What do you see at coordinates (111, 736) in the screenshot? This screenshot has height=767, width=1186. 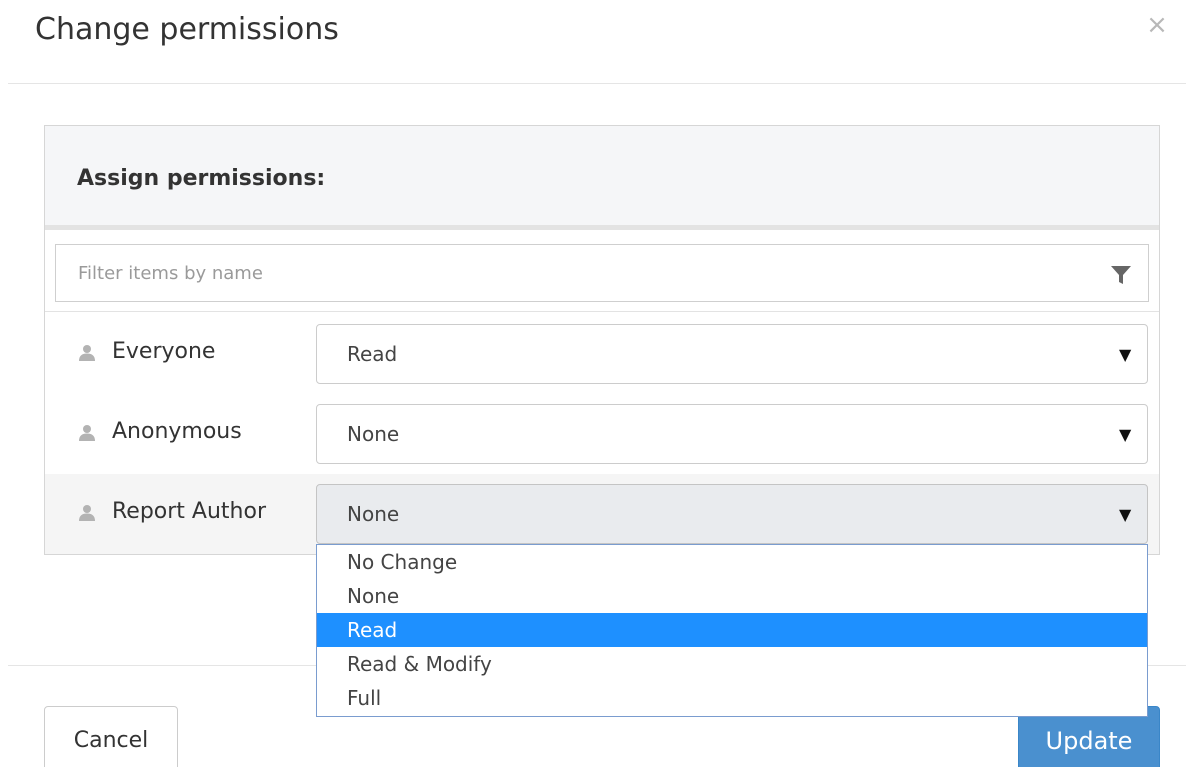 I see `cancel-button: Cancel` at bounding box center [111, 736].